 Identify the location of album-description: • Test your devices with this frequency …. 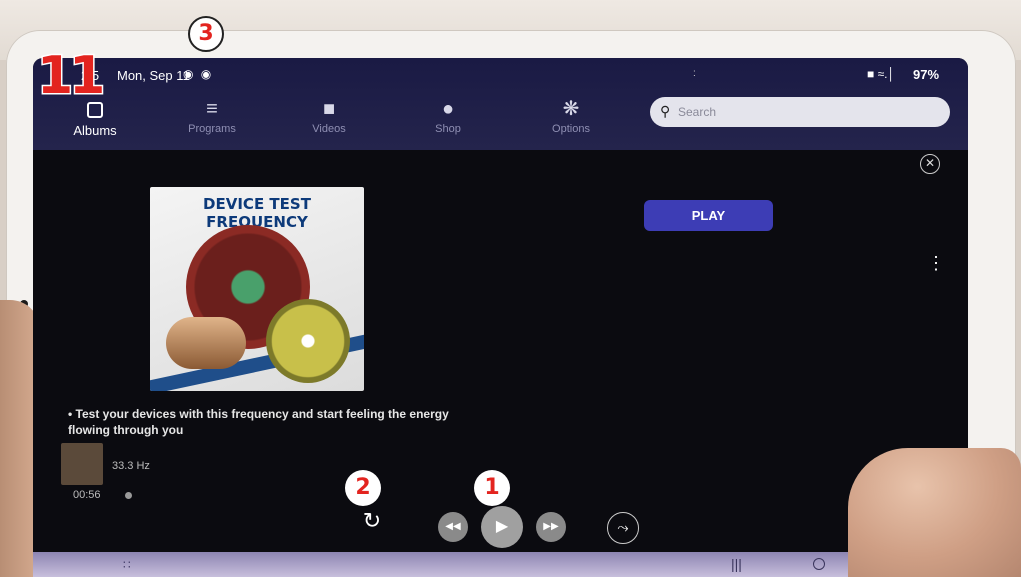
(258, 422).